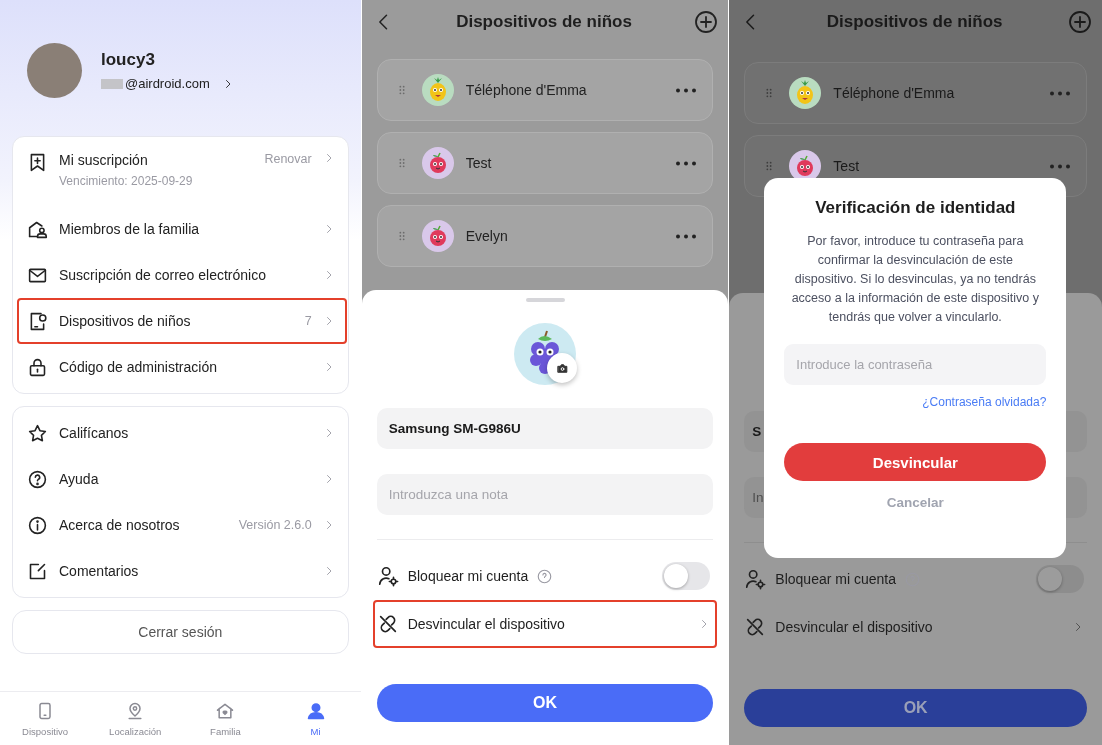 The image size is (1102, 745). I want to click on menu-label: Ayuda, so click(79, 479).